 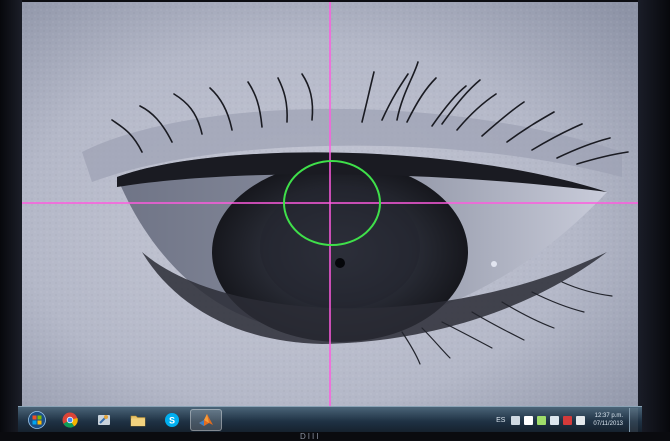 I want to click on chrome-icon, so click(x=70, y=420).